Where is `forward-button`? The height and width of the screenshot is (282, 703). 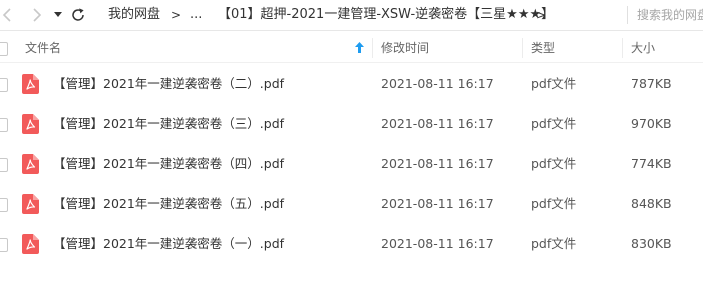 forward-button is located at coordinates (37, 15).